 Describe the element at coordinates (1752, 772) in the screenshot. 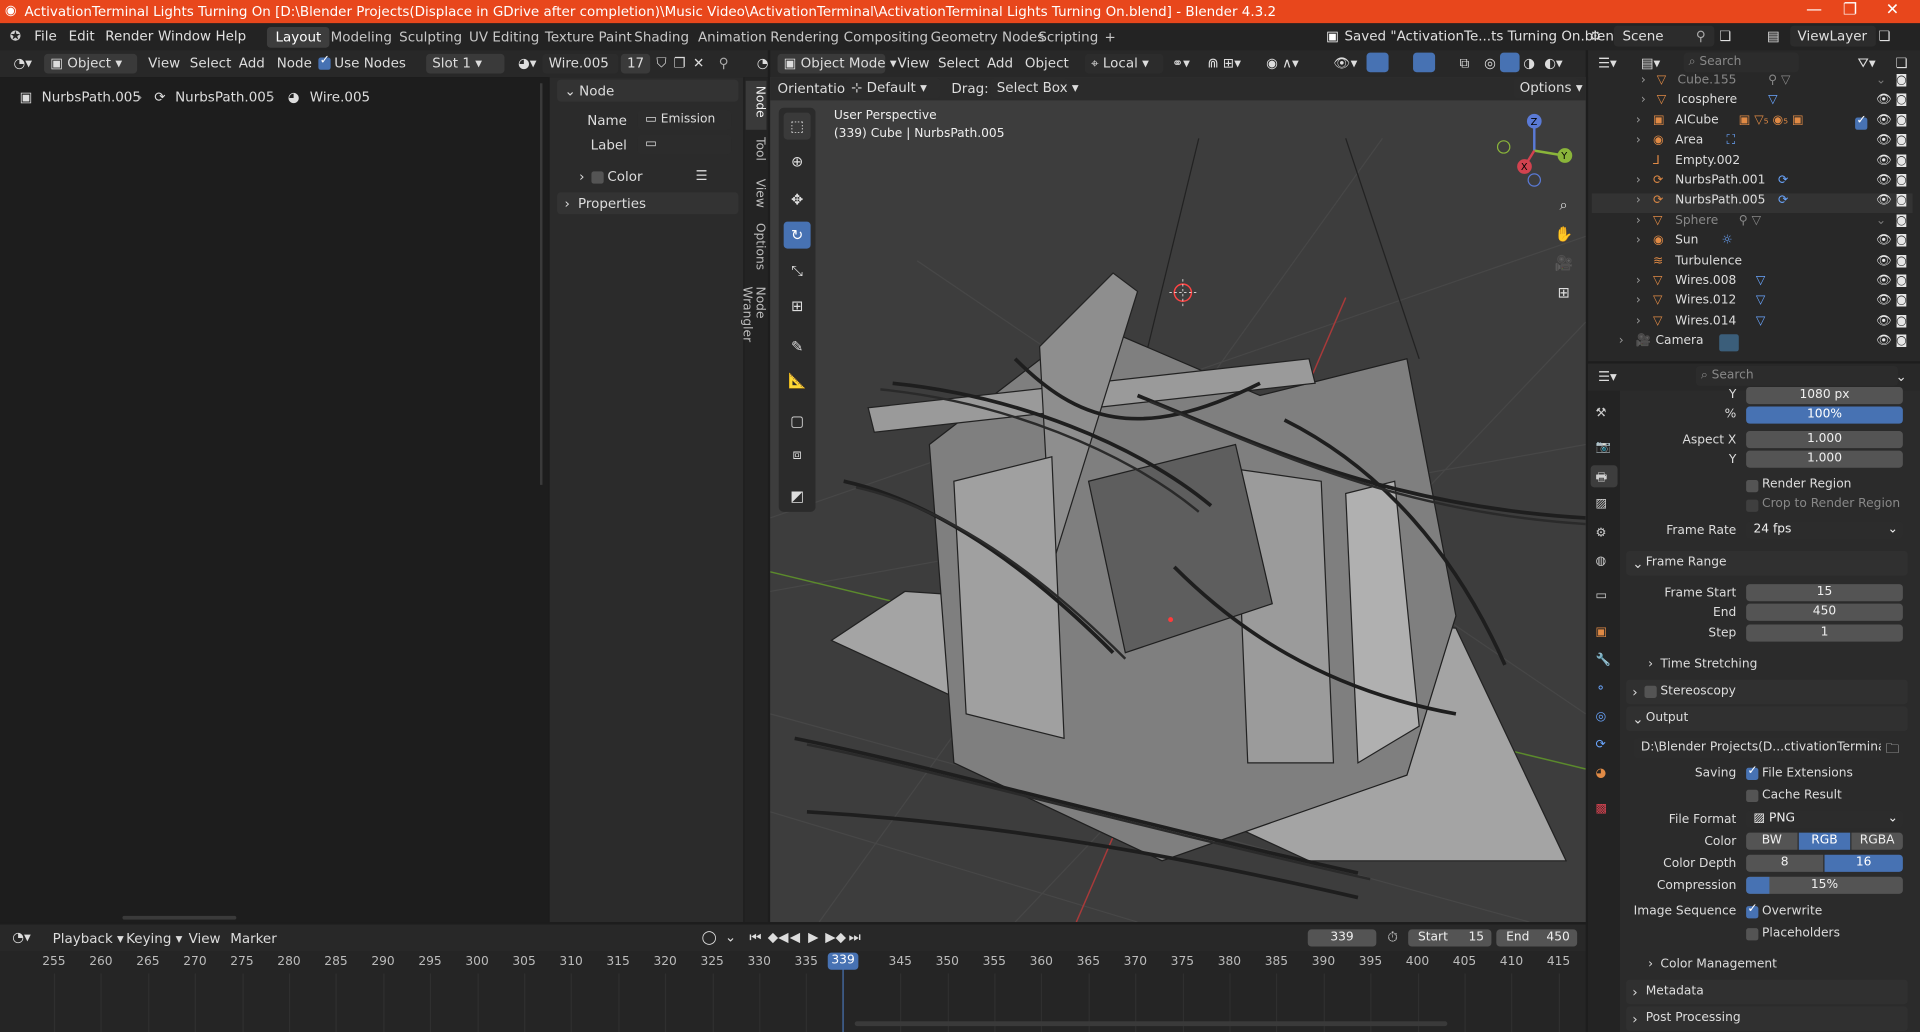

I see `file-extensions-checkbox` at that location.